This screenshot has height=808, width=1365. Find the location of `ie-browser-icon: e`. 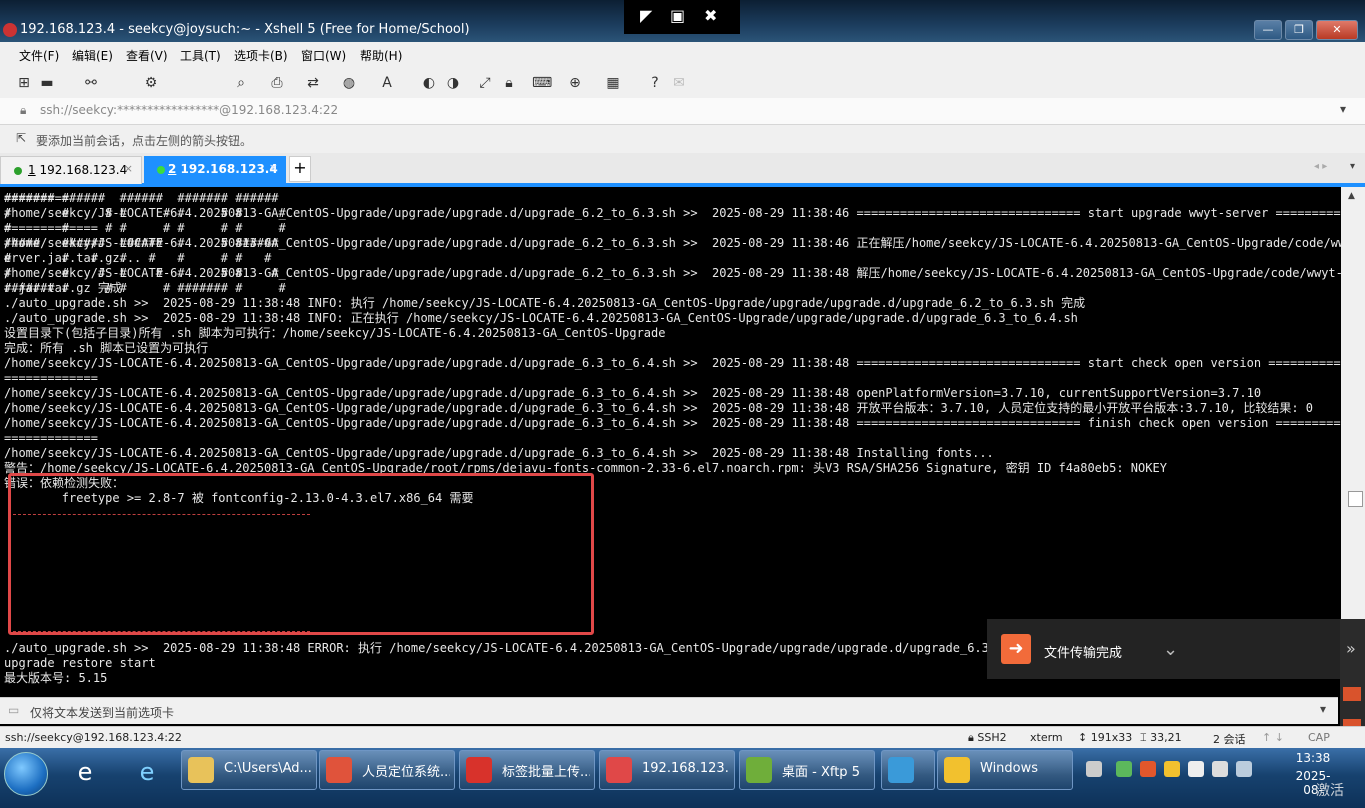

ie-browser-icon: e is located at coordinates (147, 772).